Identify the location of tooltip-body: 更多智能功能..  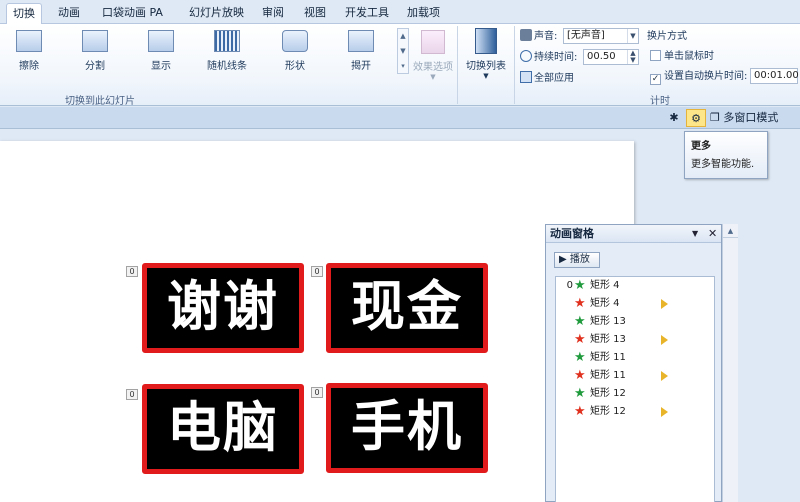
(723, 164).